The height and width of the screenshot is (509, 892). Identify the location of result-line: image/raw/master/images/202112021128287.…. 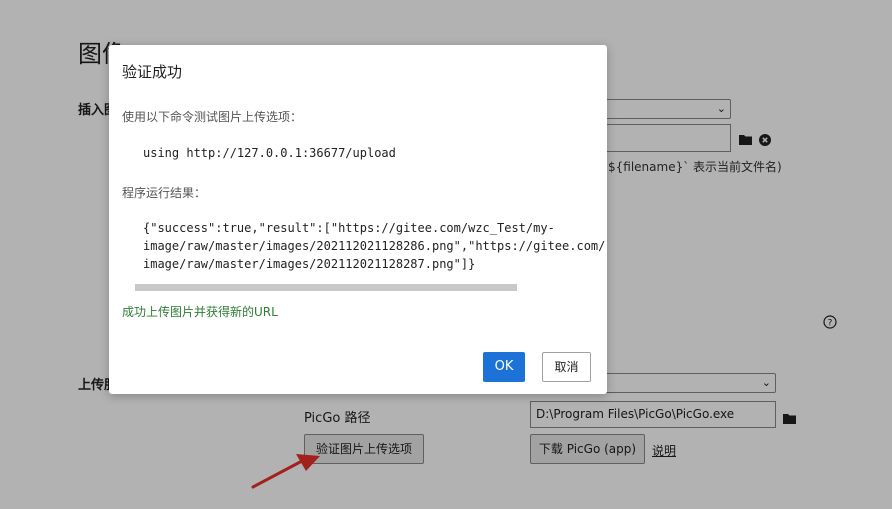
(309, 264).